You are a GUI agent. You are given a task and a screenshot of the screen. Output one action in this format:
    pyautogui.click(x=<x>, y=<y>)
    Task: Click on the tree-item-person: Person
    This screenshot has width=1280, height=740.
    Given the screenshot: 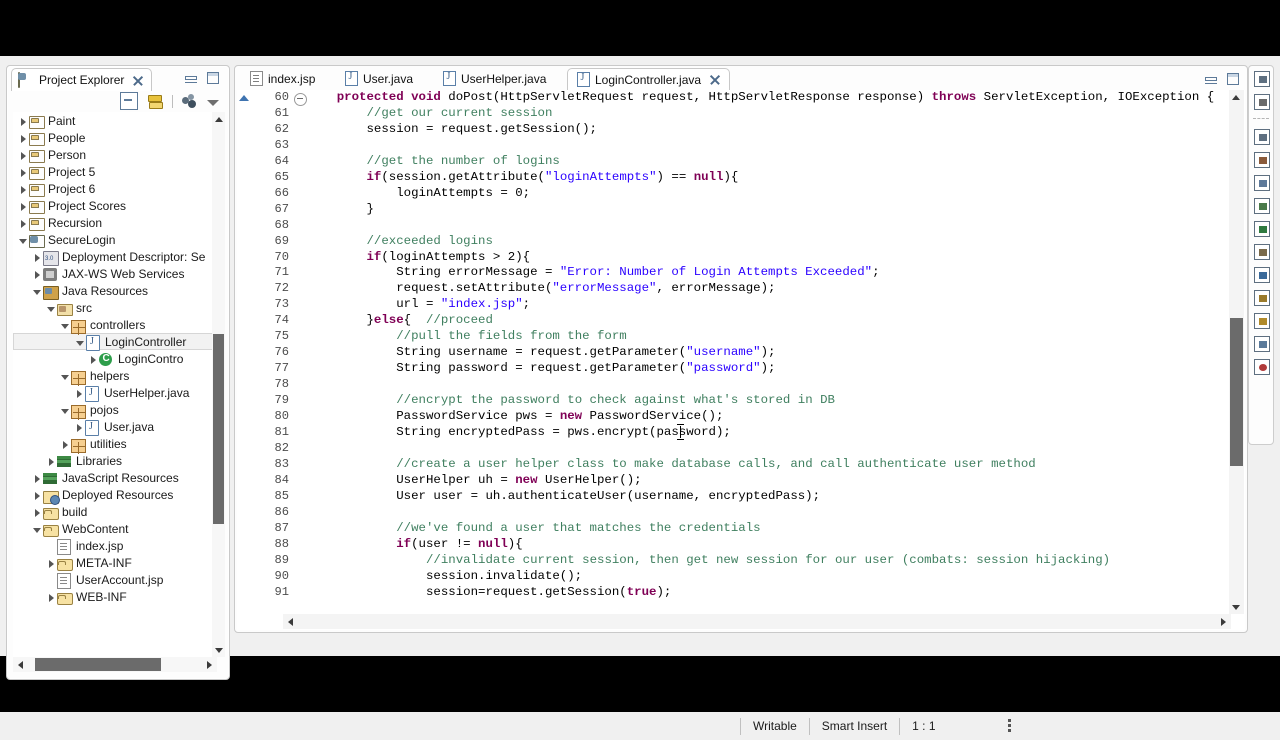 What is the action you would take?
    pyautogui.click(x=114, y=154)
    